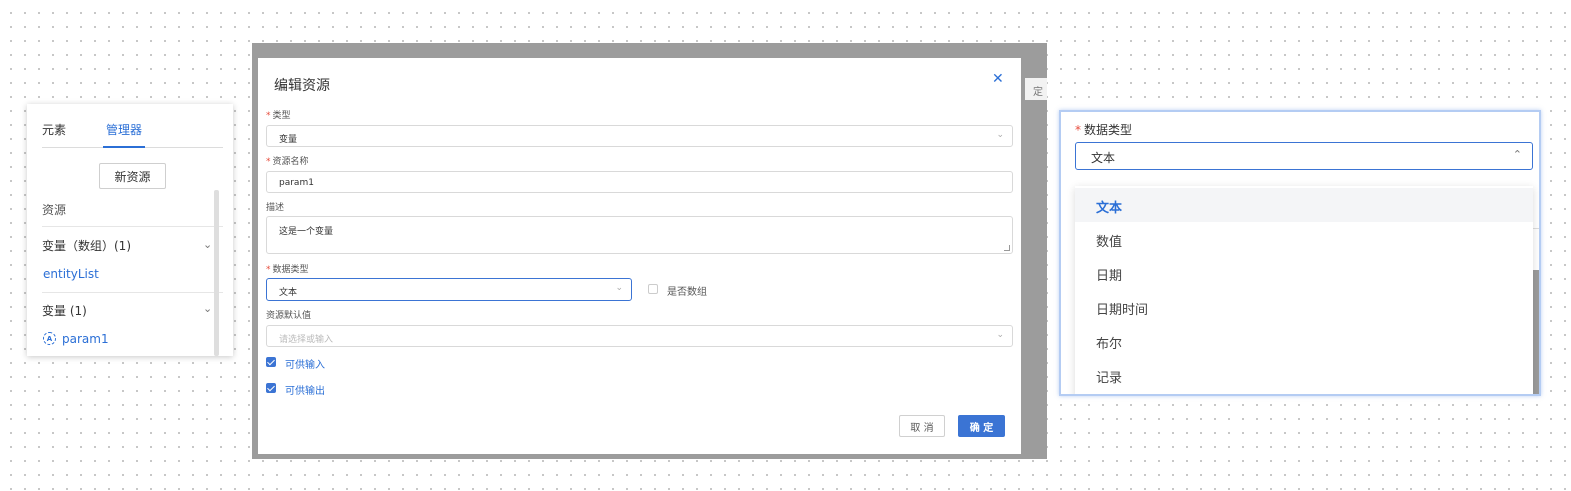 This screenshot has height=491, width=1571. What do you see at coordinates (305, 391) in the screenshot?
I see `available-output-label: 可供输出` at bounding box center [305, 391].